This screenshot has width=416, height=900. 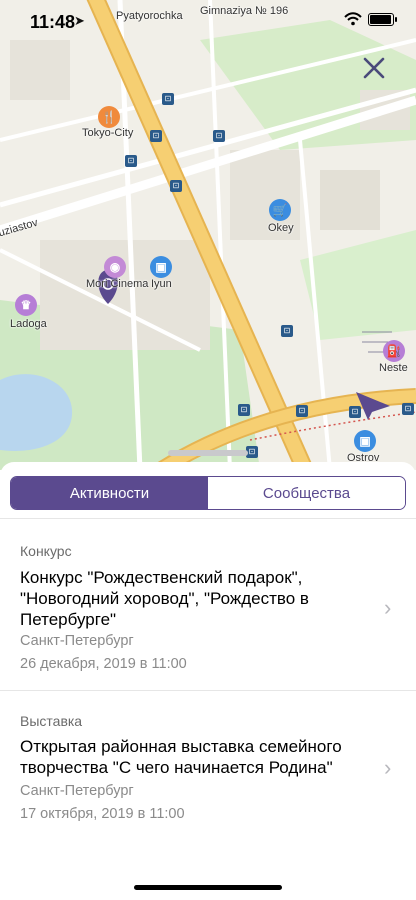 I want to click on close-icon, so click(x=374, y=68).